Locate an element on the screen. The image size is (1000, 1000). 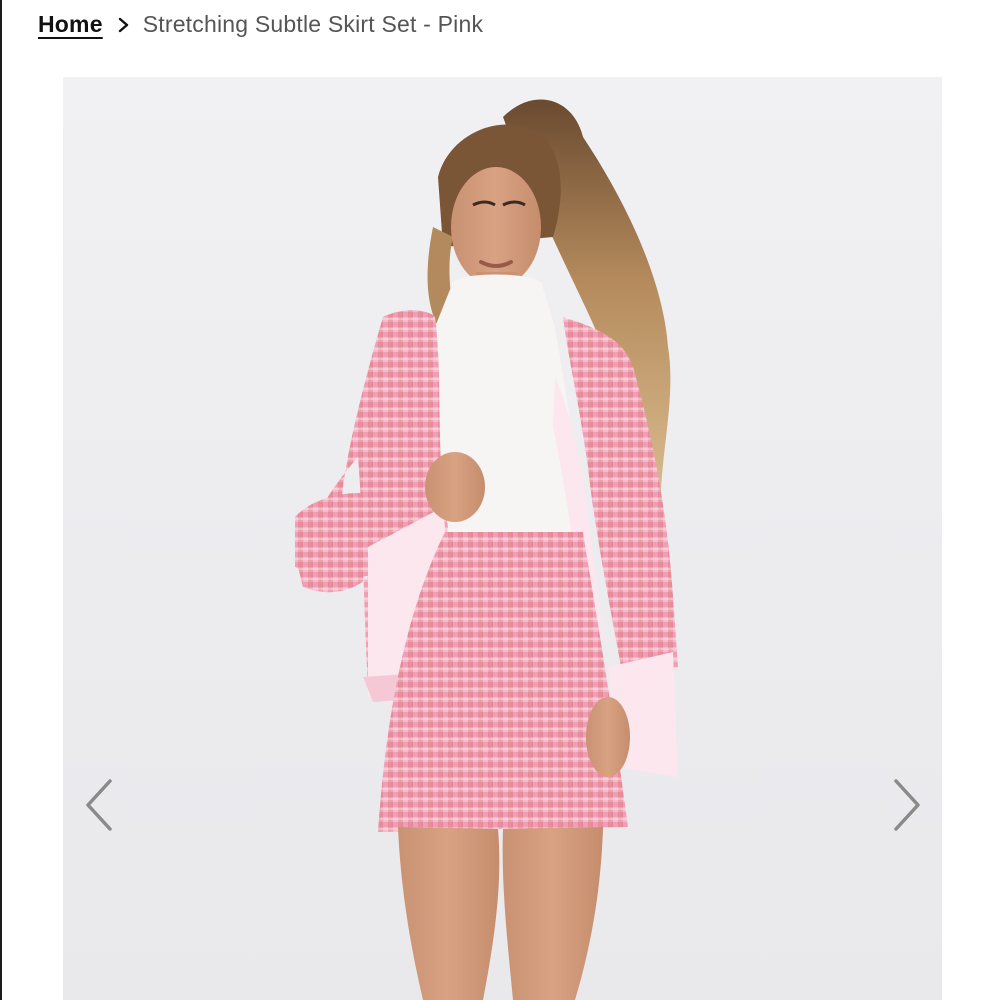
carousel-next-button is located at coordinates (906, 805).